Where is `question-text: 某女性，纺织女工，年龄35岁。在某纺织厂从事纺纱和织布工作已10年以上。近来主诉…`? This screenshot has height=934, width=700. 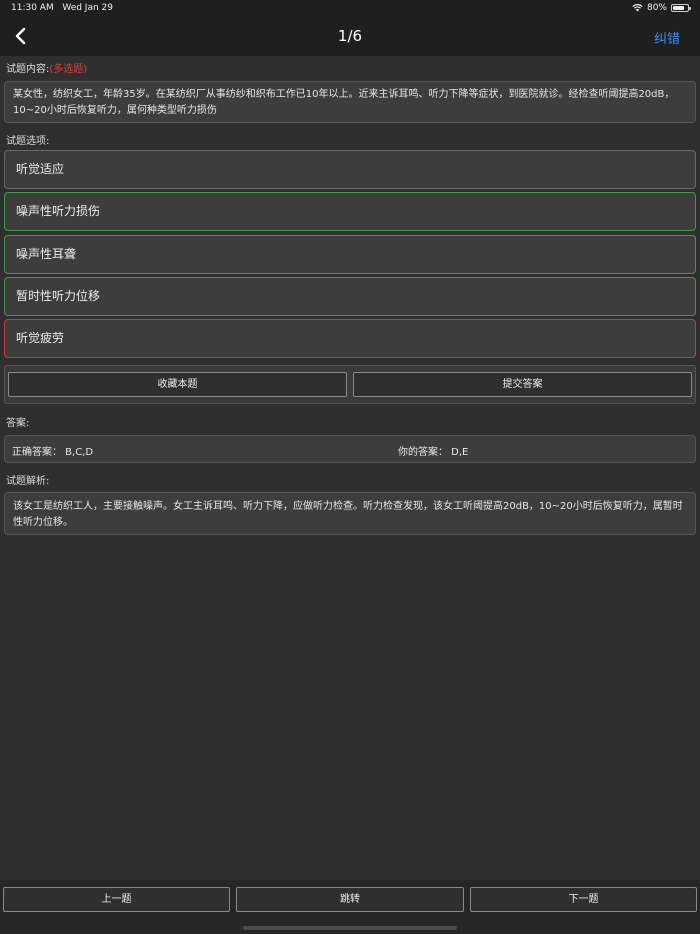 question-text: 某女性，纺织女工，年龄35岁。在某纺织厂从事纺纱和织布工作已10年以上。近来主诉… is located at coordinates (344, 102).